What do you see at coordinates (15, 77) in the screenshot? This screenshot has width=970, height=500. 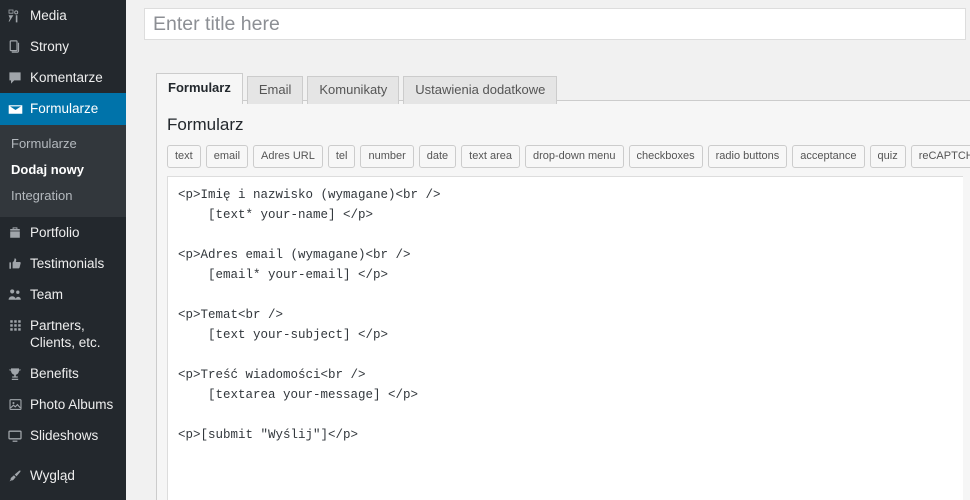 I see `comments-icon` at bounding box center [15, 77].